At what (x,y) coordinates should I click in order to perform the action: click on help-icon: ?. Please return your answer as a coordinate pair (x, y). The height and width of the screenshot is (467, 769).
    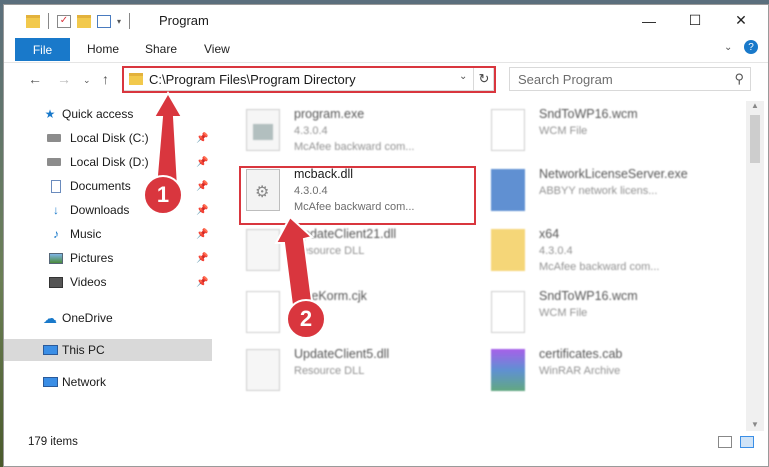
    Looking at the image, I should click on (751, 47).